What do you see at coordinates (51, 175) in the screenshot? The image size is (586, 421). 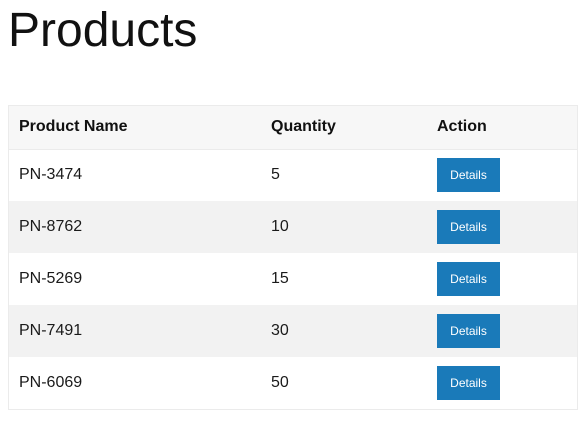 I see `product-name-cell: PN-3474` at bounding box center [51, 175].